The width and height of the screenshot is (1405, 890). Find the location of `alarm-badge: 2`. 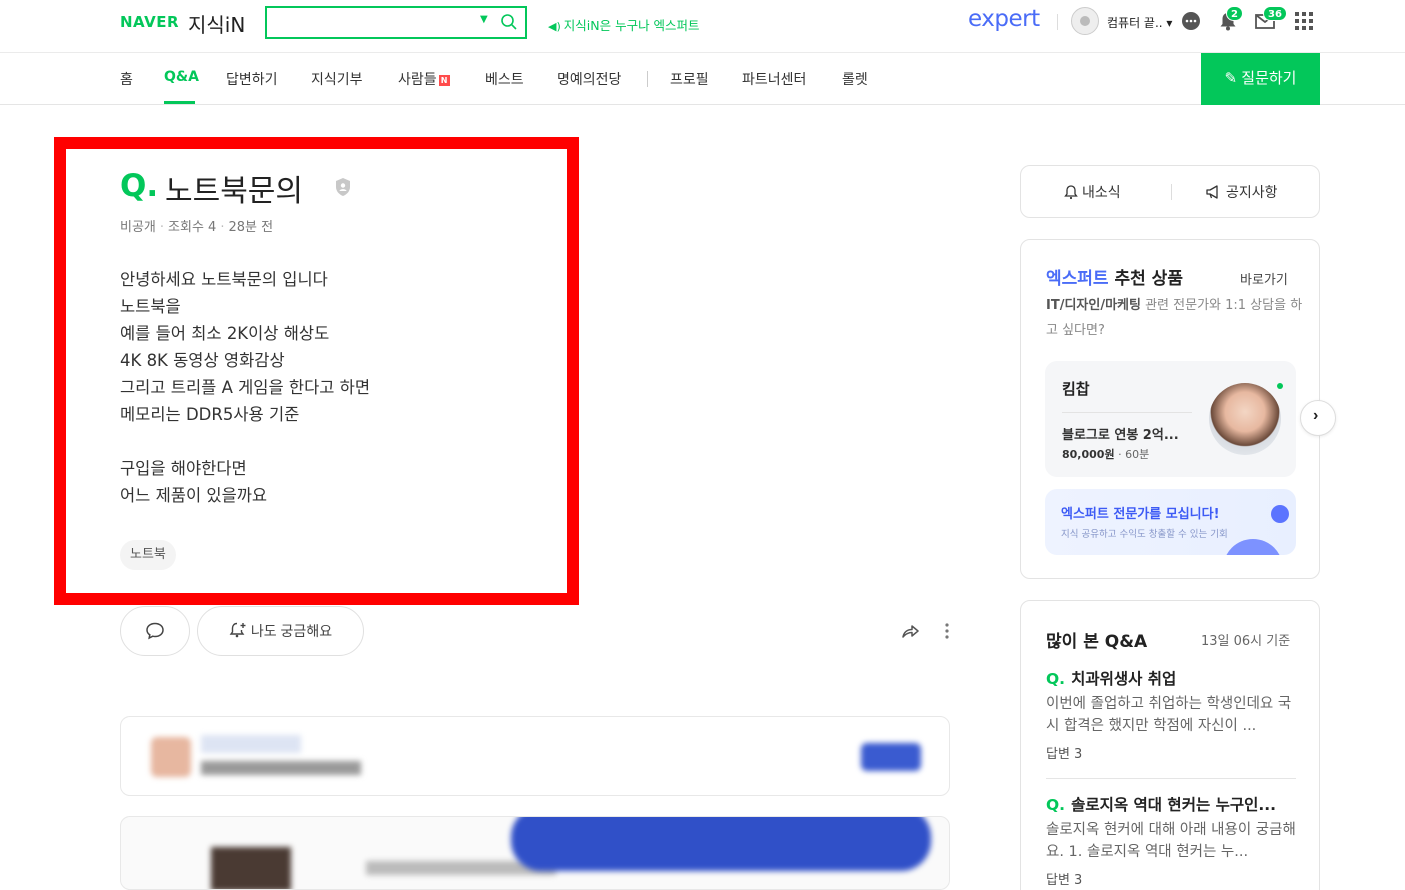

alarm-badge: 2 is located at coordinates (1234, 13).